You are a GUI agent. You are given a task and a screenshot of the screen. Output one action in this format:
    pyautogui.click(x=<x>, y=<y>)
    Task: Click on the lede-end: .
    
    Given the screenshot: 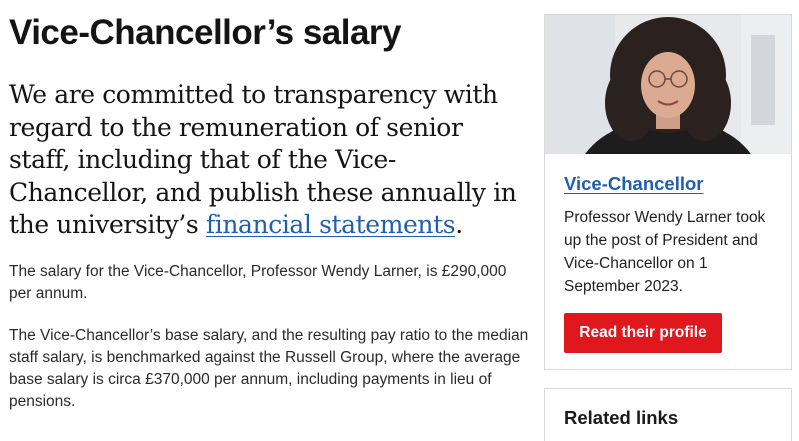 What is the action you would take?
    pyautogui.click(x=459, y=225)
    